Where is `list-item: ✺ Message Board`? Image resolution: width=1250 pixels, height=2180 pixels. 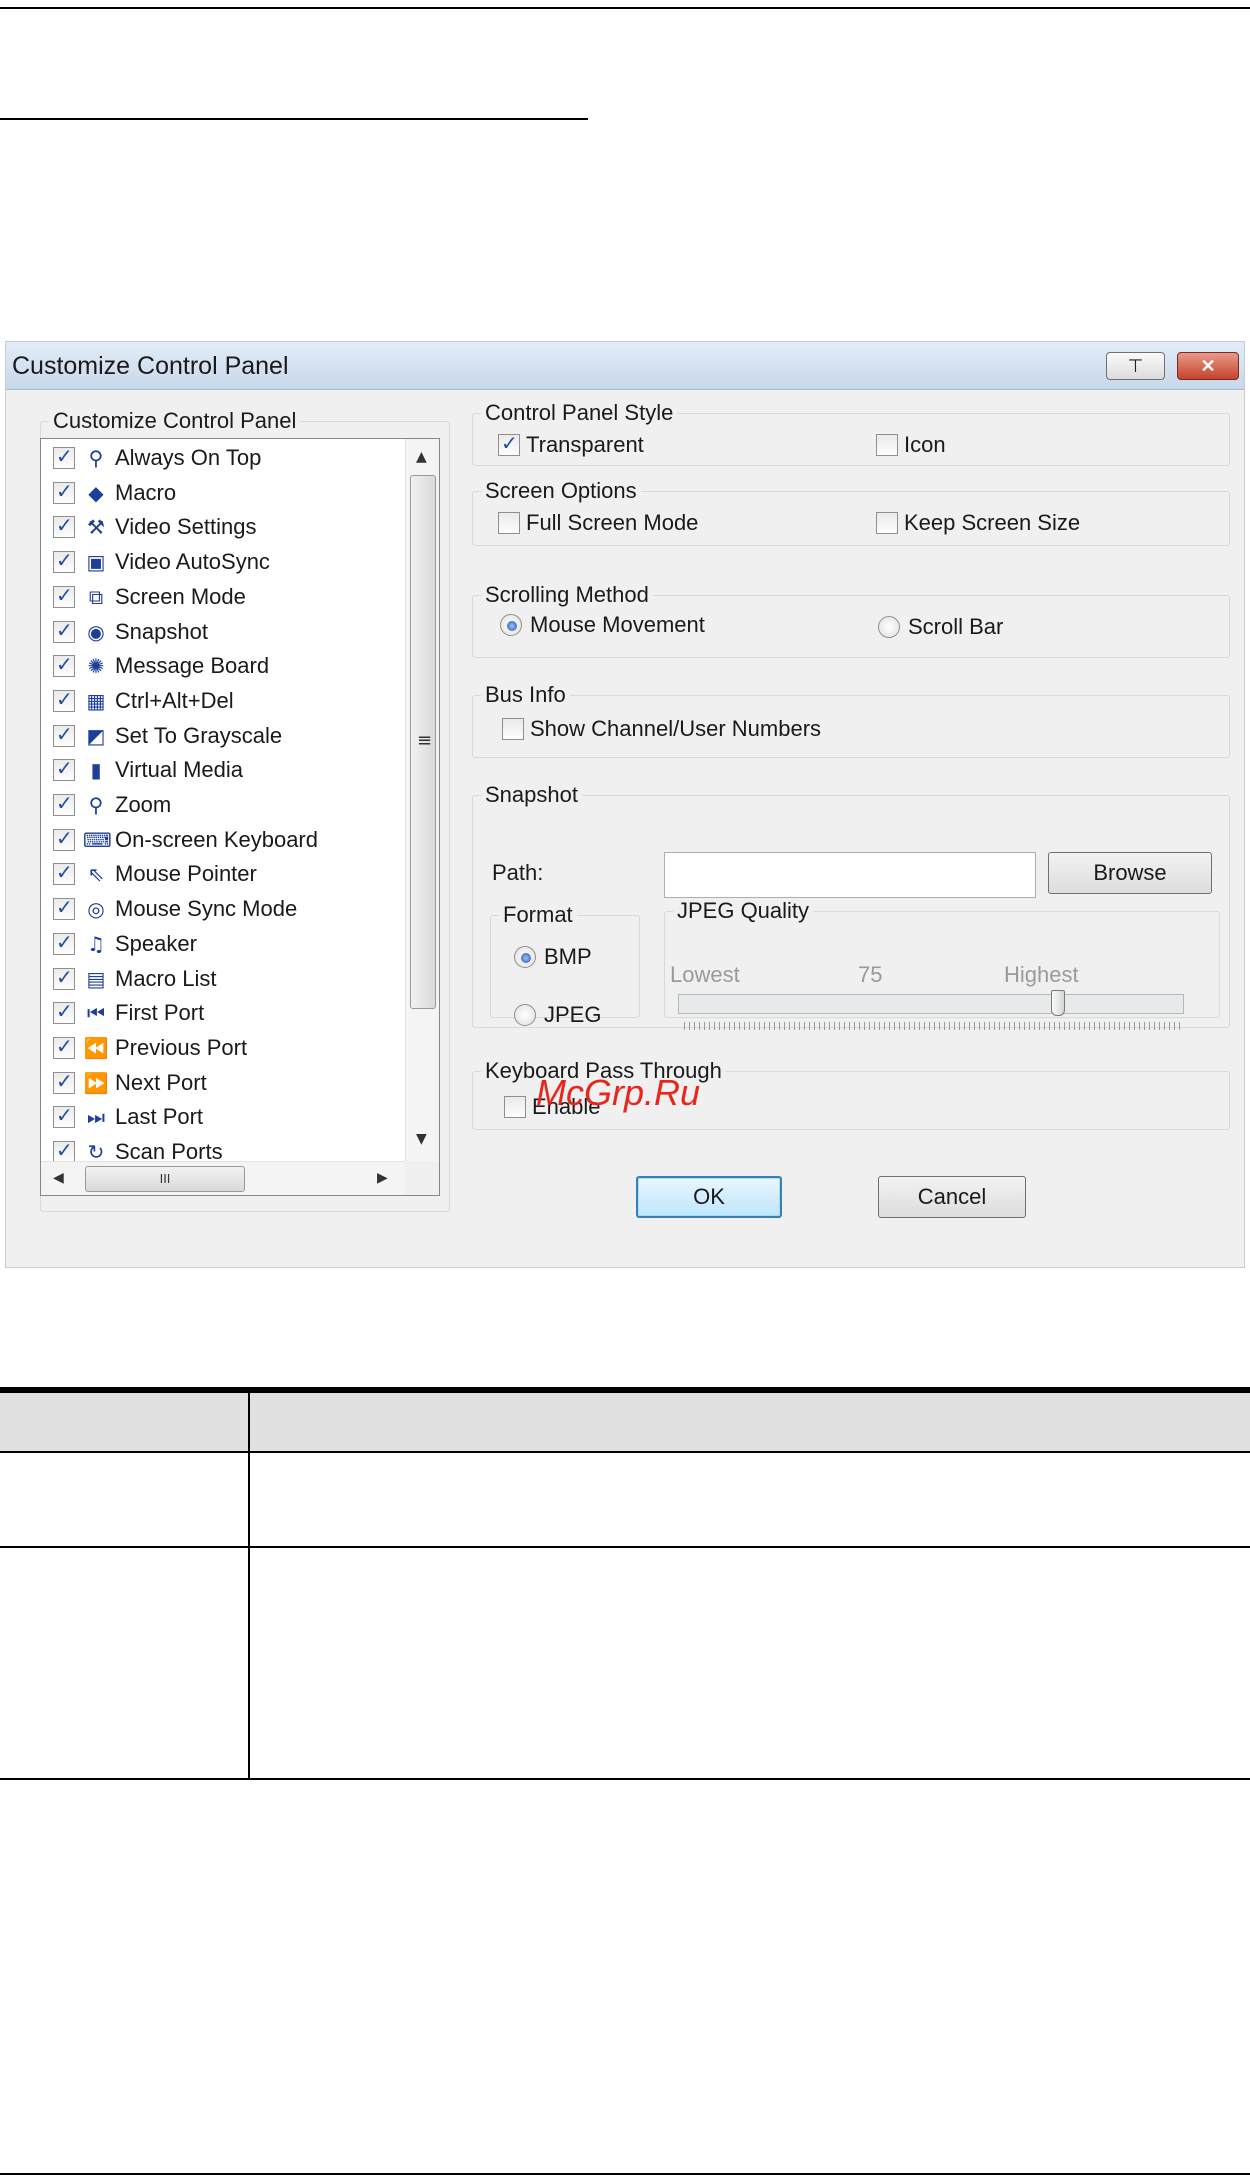 list-item: ✺ Message Board is located at coordinates (223, 666).